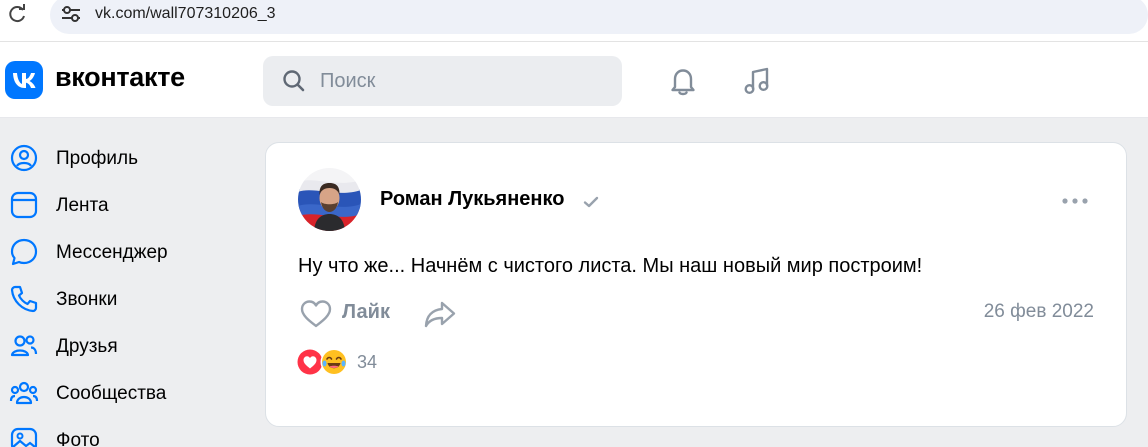 This screenshot has width=1148, height=447. I want to click on sidebar-item-feed: Лента, so click(125, 208).